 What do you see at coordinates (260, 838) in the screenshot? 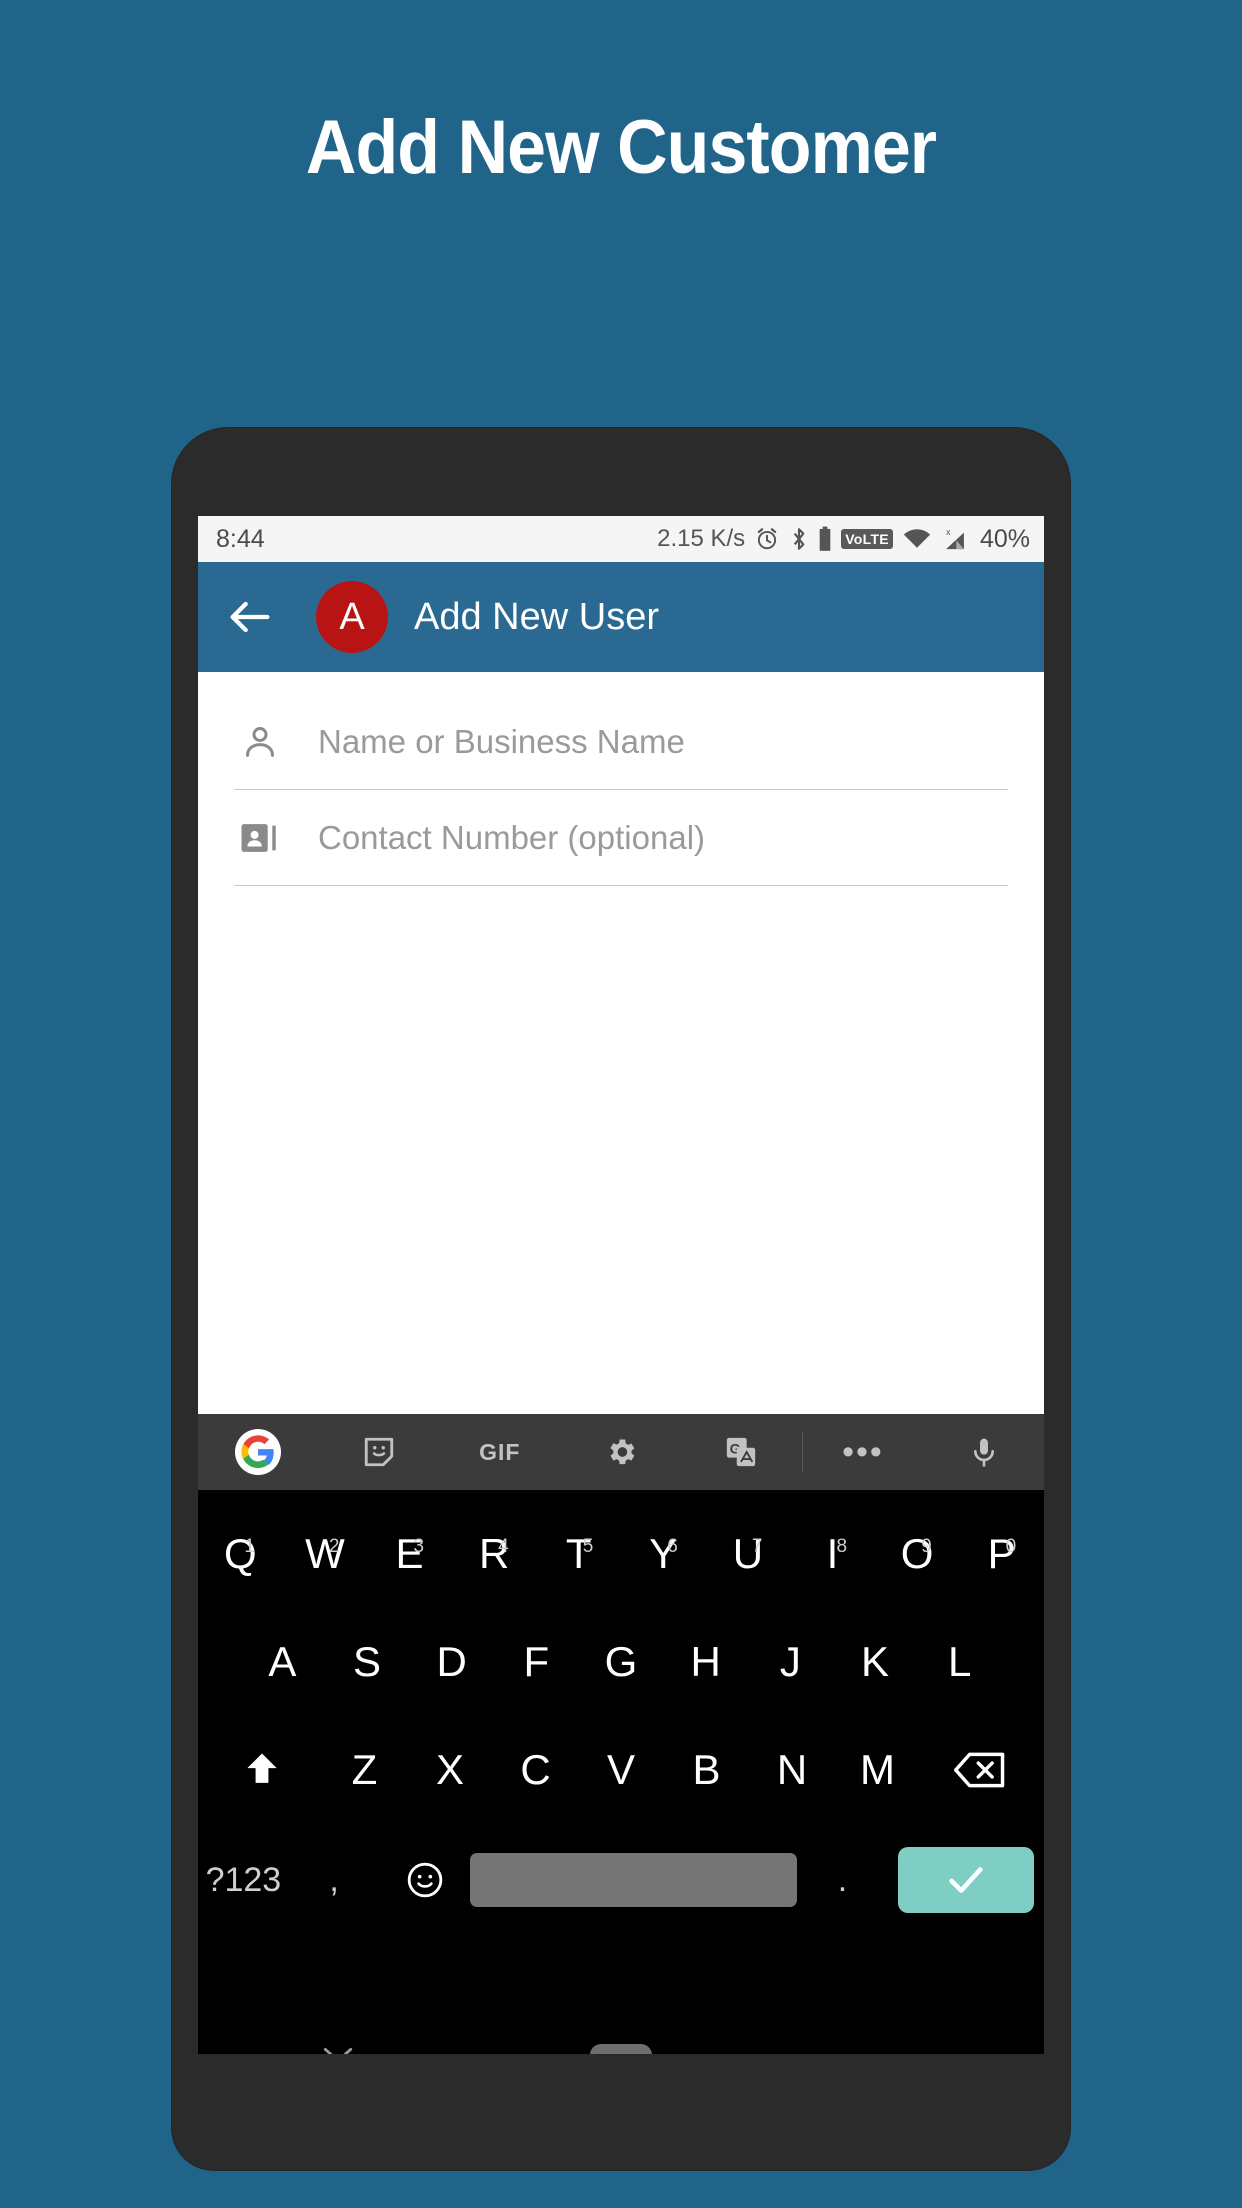
I see `contact-card-icon` at bounding box center [260, 838].